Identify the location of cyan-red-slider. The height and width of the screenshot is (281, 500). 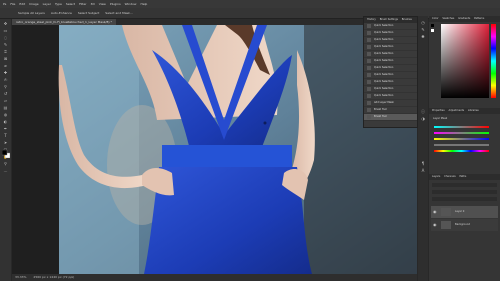
(461, 127).